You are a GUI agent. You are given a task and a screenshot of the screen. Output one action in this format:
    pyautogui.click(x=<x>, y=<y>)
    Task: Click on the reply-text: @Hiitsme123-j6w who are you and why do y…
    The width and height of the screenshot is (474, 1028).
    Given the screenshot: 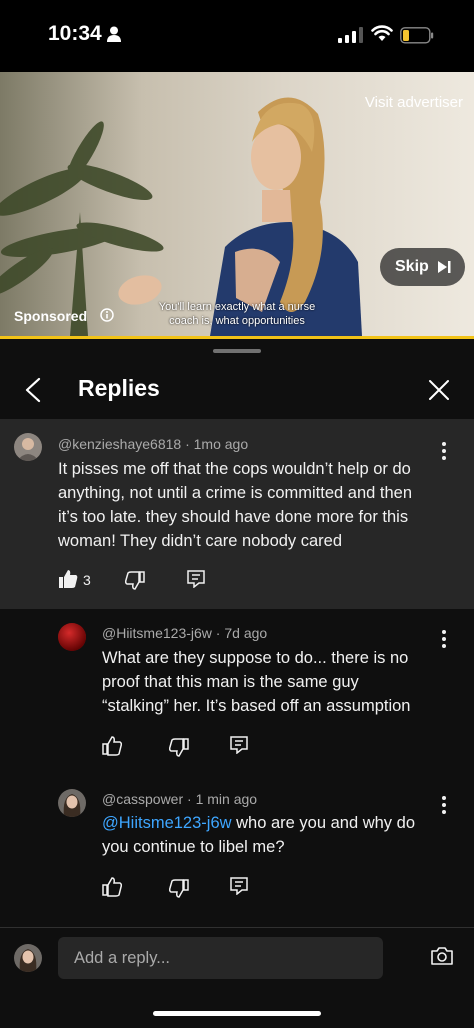 What is the action you would take?
    pyautogui.click(x=258, y=835)
    